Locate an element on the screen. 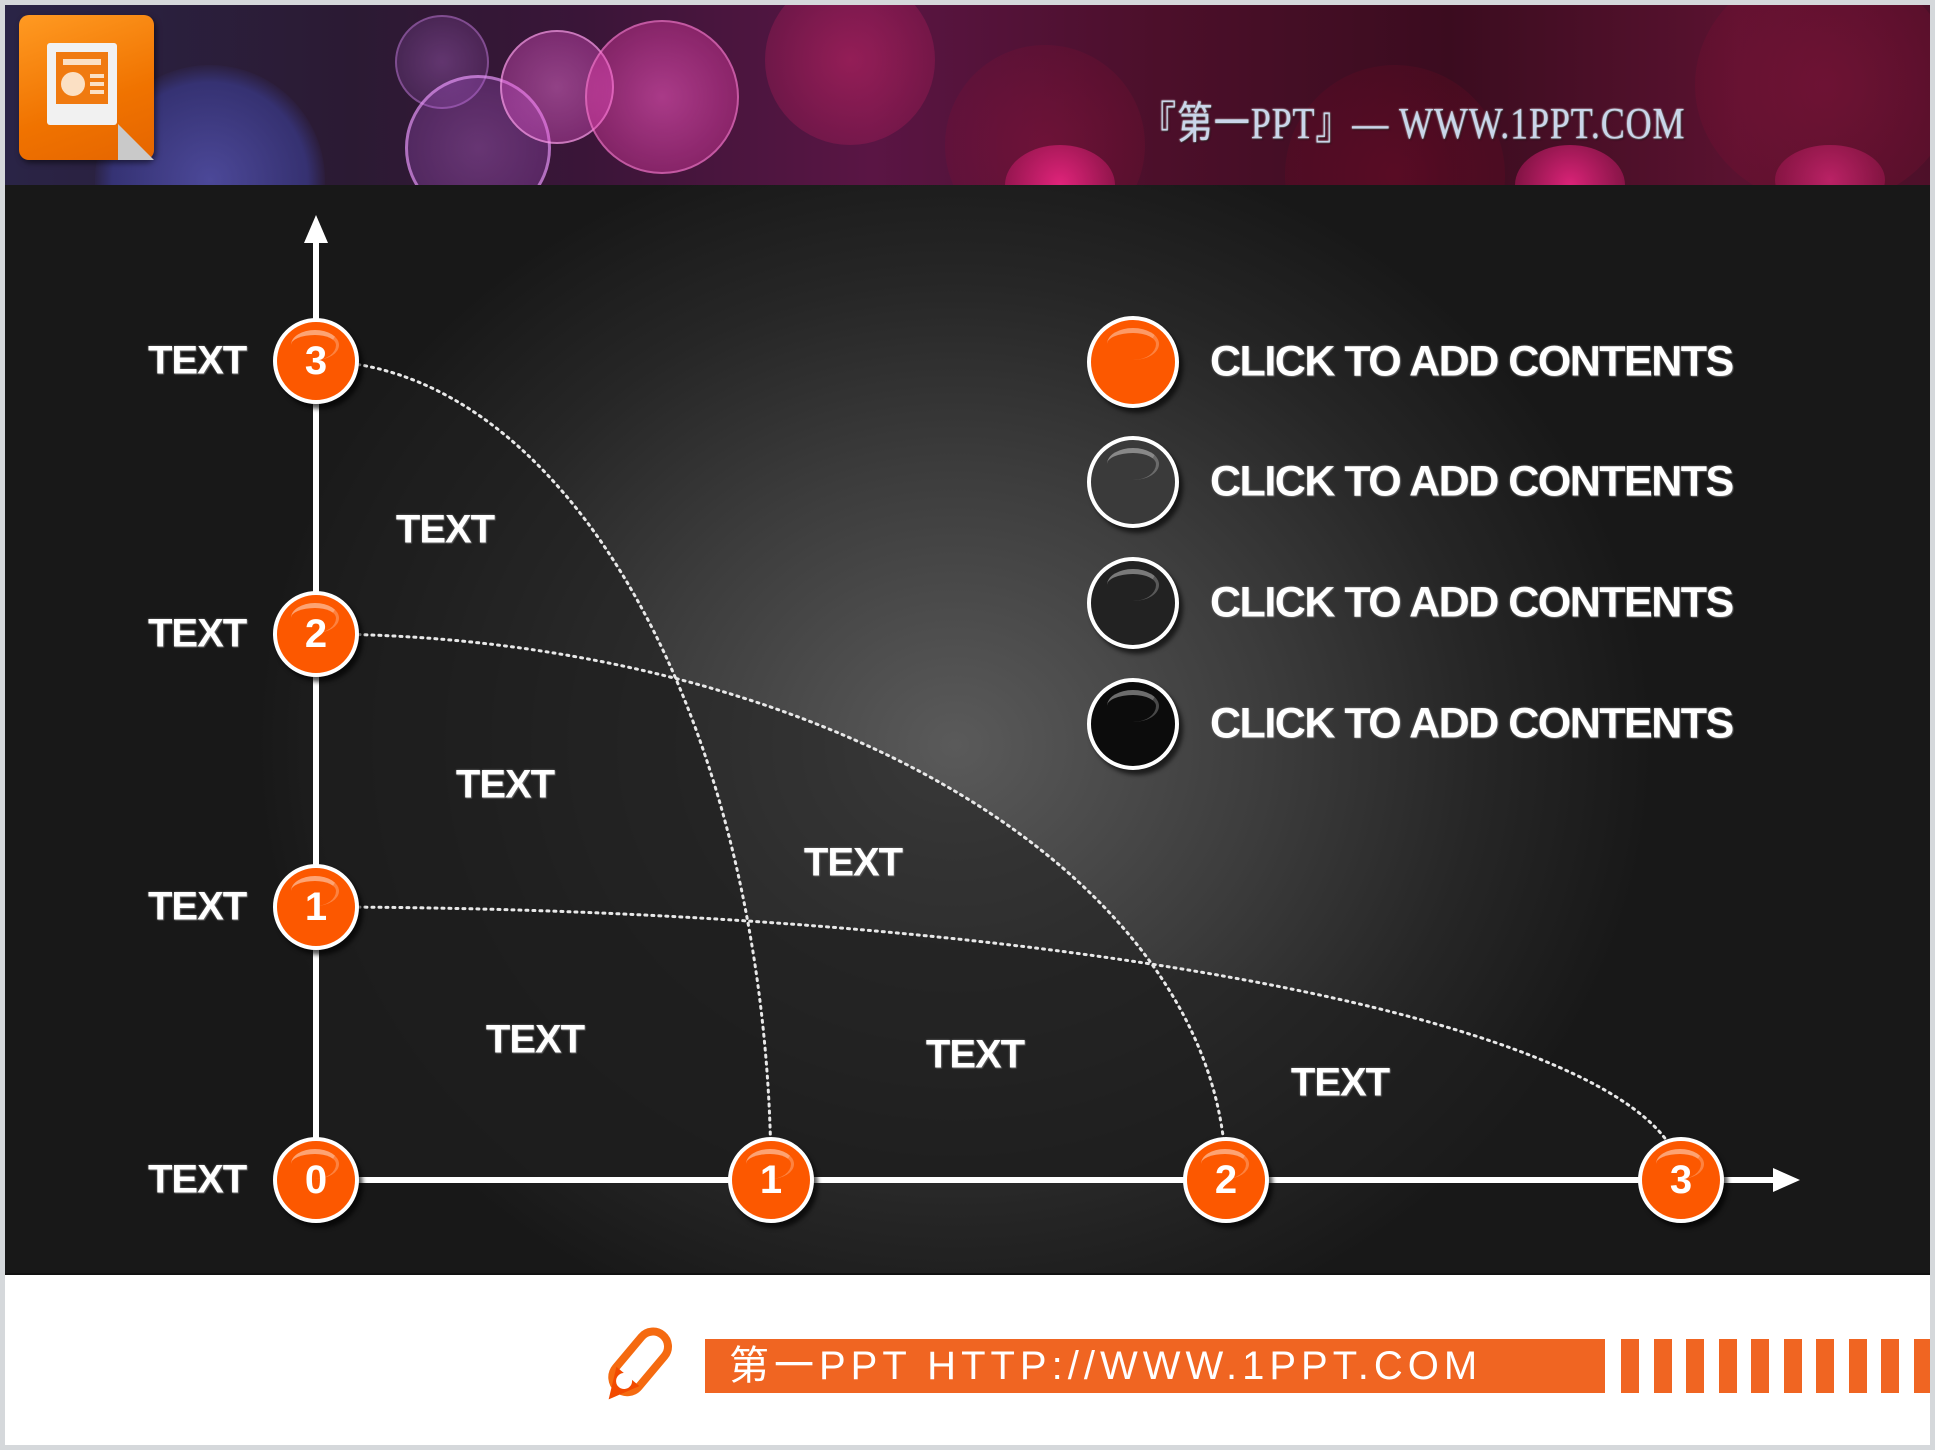  x-axis-node: 1 is located at coordinates (771, 1180).